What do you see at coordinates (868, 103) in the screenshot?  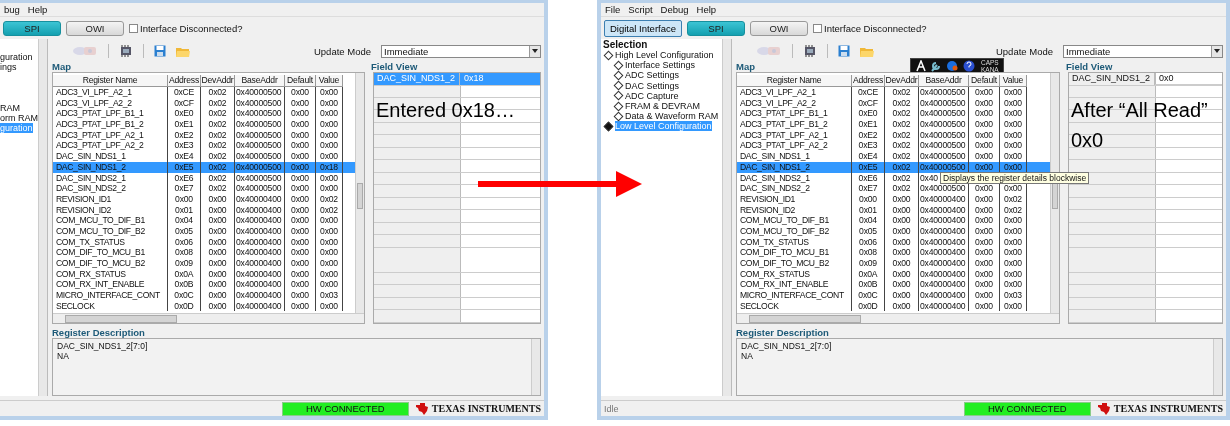 I see `table-cell: 0xCF` at bounding box center [868, 103].